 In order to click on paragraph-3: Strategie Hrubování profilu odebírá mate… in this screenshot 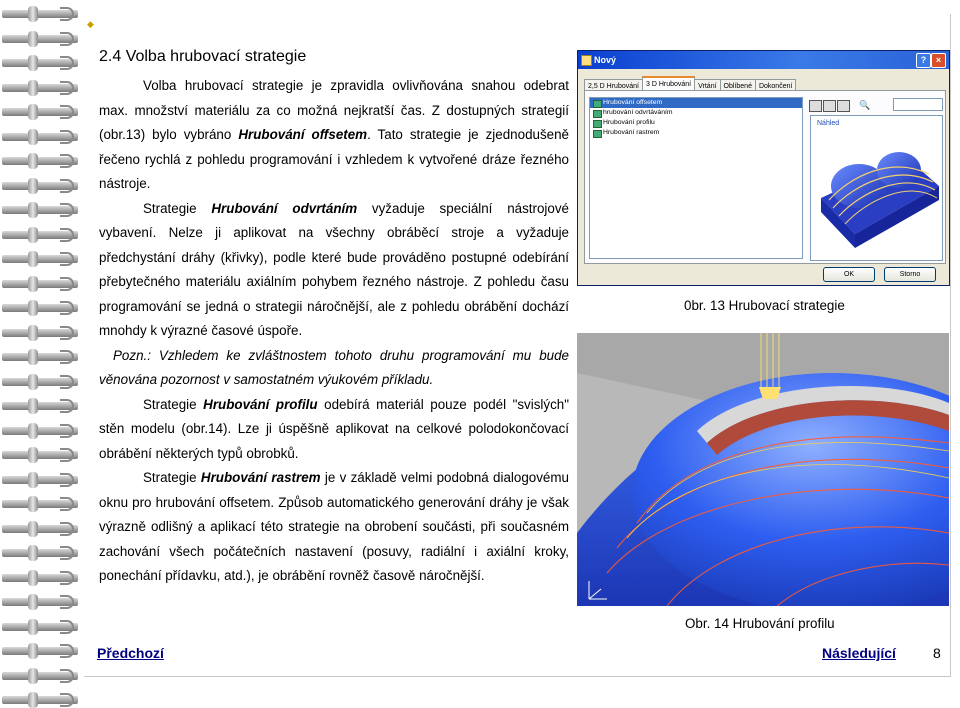, I will do `click(334, 430)`.